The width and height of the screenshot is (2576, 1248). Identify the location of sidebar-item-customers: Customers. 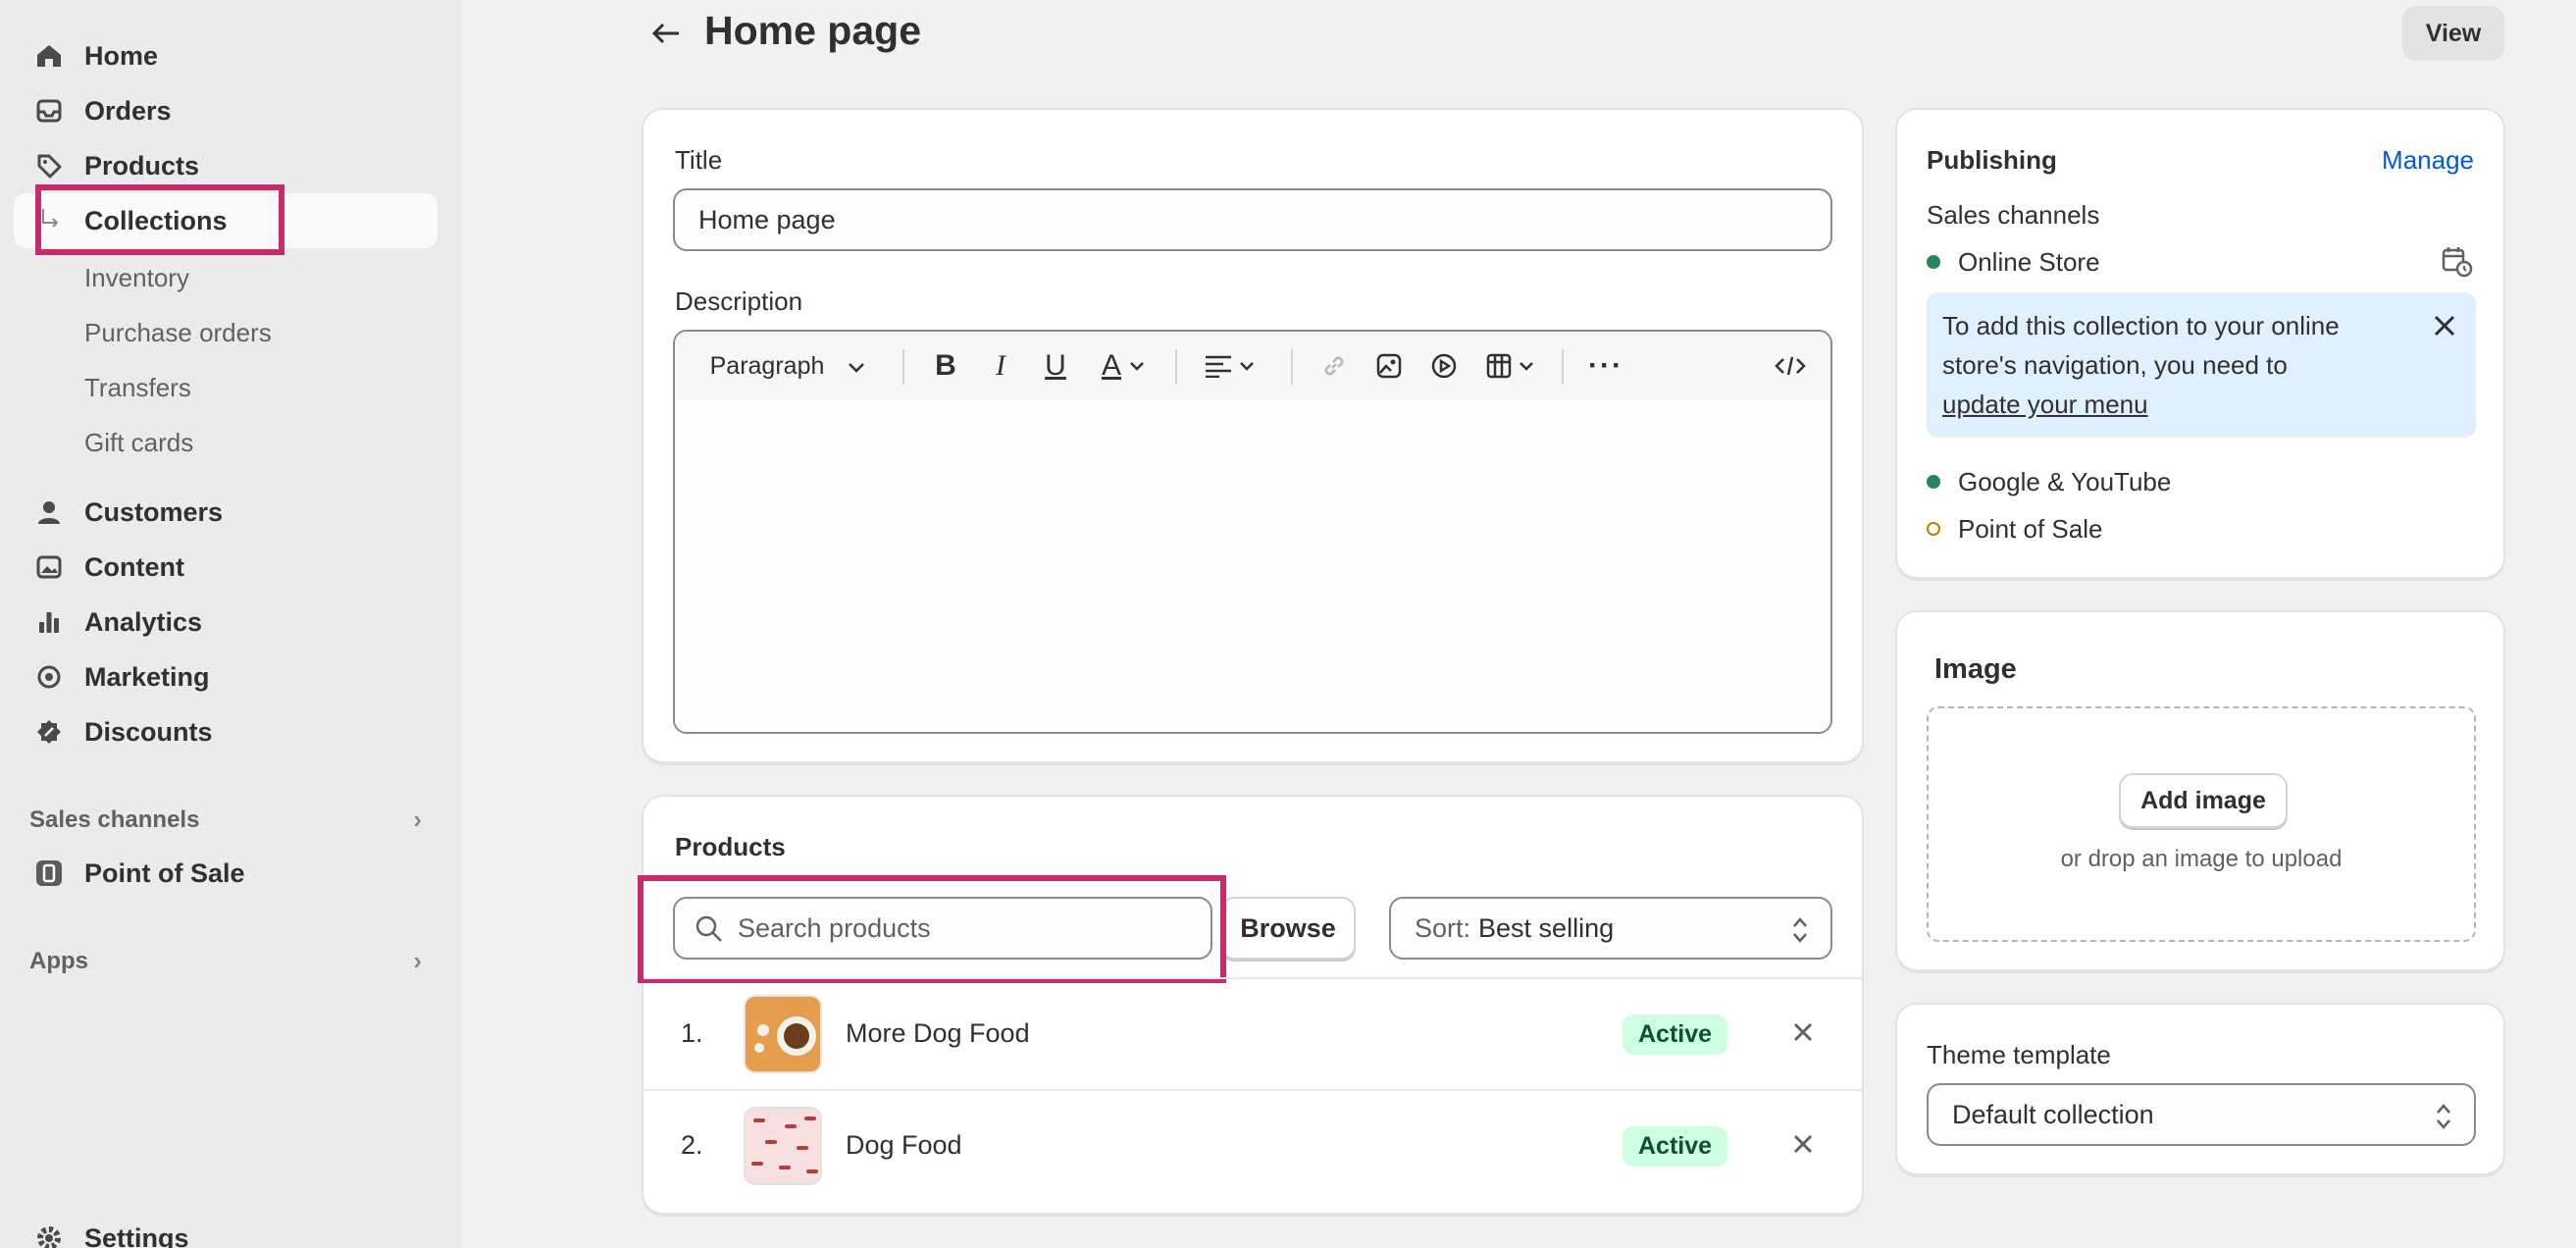
(226, 512).